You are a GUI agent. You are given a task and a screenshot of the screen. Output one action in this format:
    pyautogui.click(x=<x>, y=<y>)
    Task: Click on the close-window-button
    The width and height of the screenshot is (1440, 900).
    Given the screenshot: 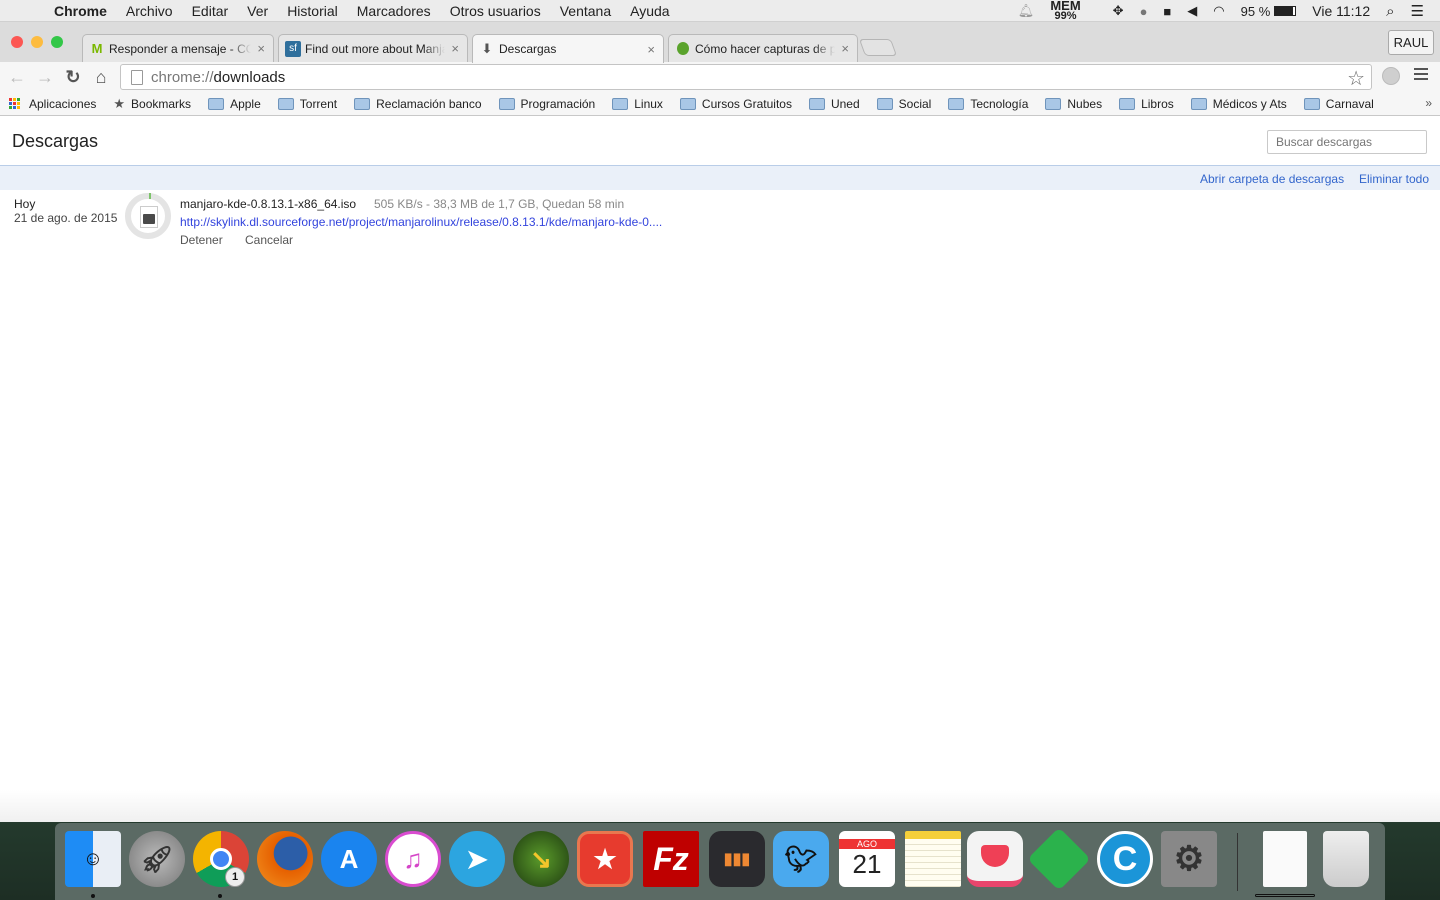 What is the action you would take?
    pyautogui.click(x=17, y=42)
    